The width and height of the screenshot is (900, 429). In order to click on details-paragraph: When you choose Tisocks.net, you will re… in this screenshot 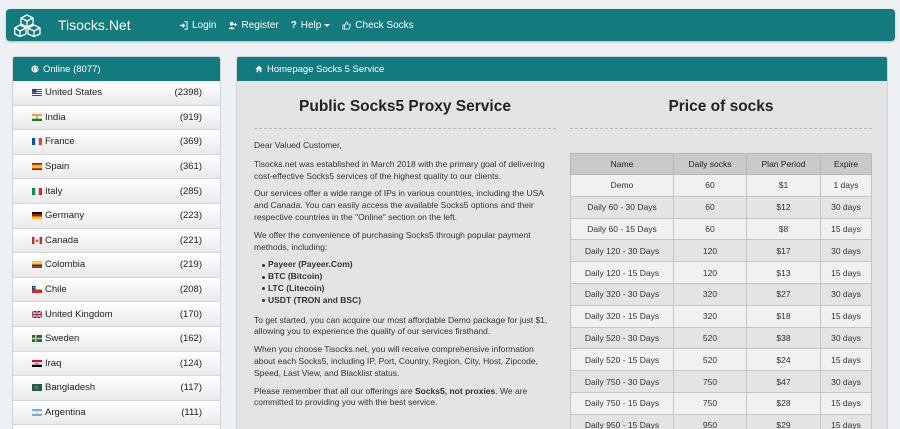, I will do `click(396, 361)`.